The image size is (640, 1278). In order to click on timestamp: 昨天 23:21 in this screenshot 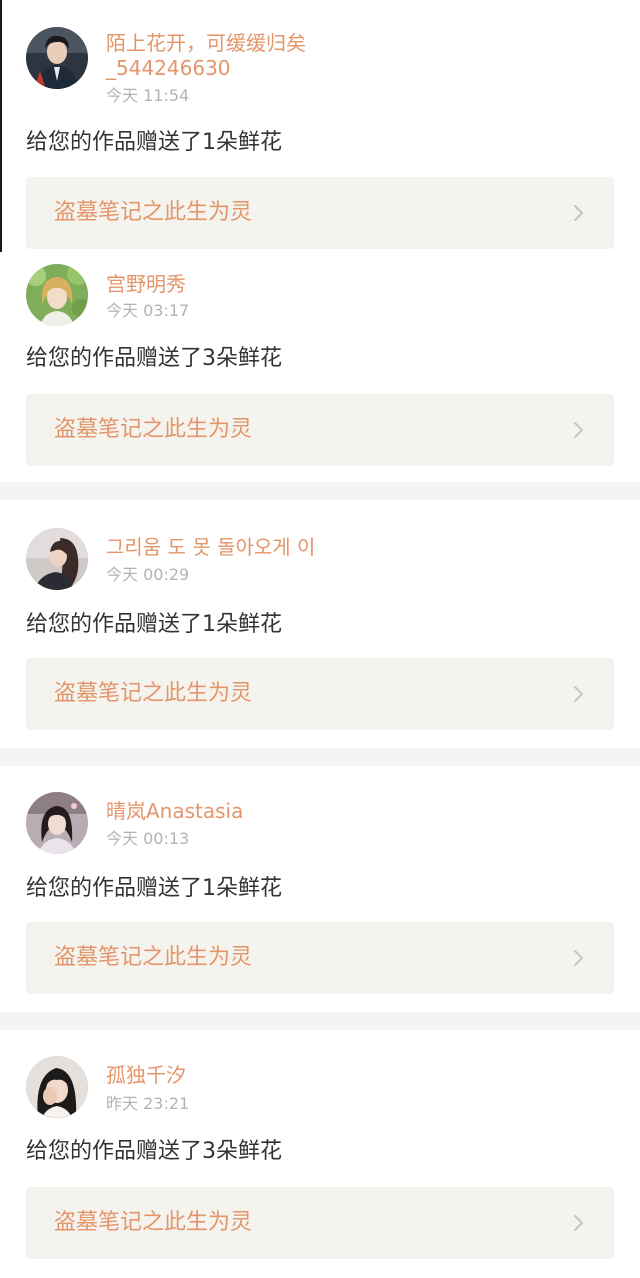, I will do `click(148, 1103)`.